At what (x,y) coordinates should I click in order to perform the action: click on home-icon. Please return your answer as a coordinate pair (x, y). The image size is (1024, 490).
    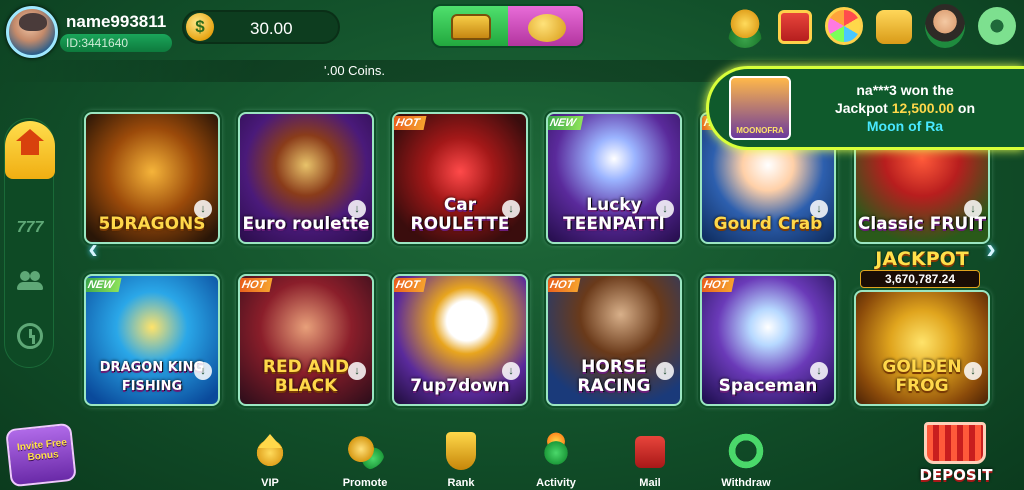
    Looking at the image, I should click on (30, 145).